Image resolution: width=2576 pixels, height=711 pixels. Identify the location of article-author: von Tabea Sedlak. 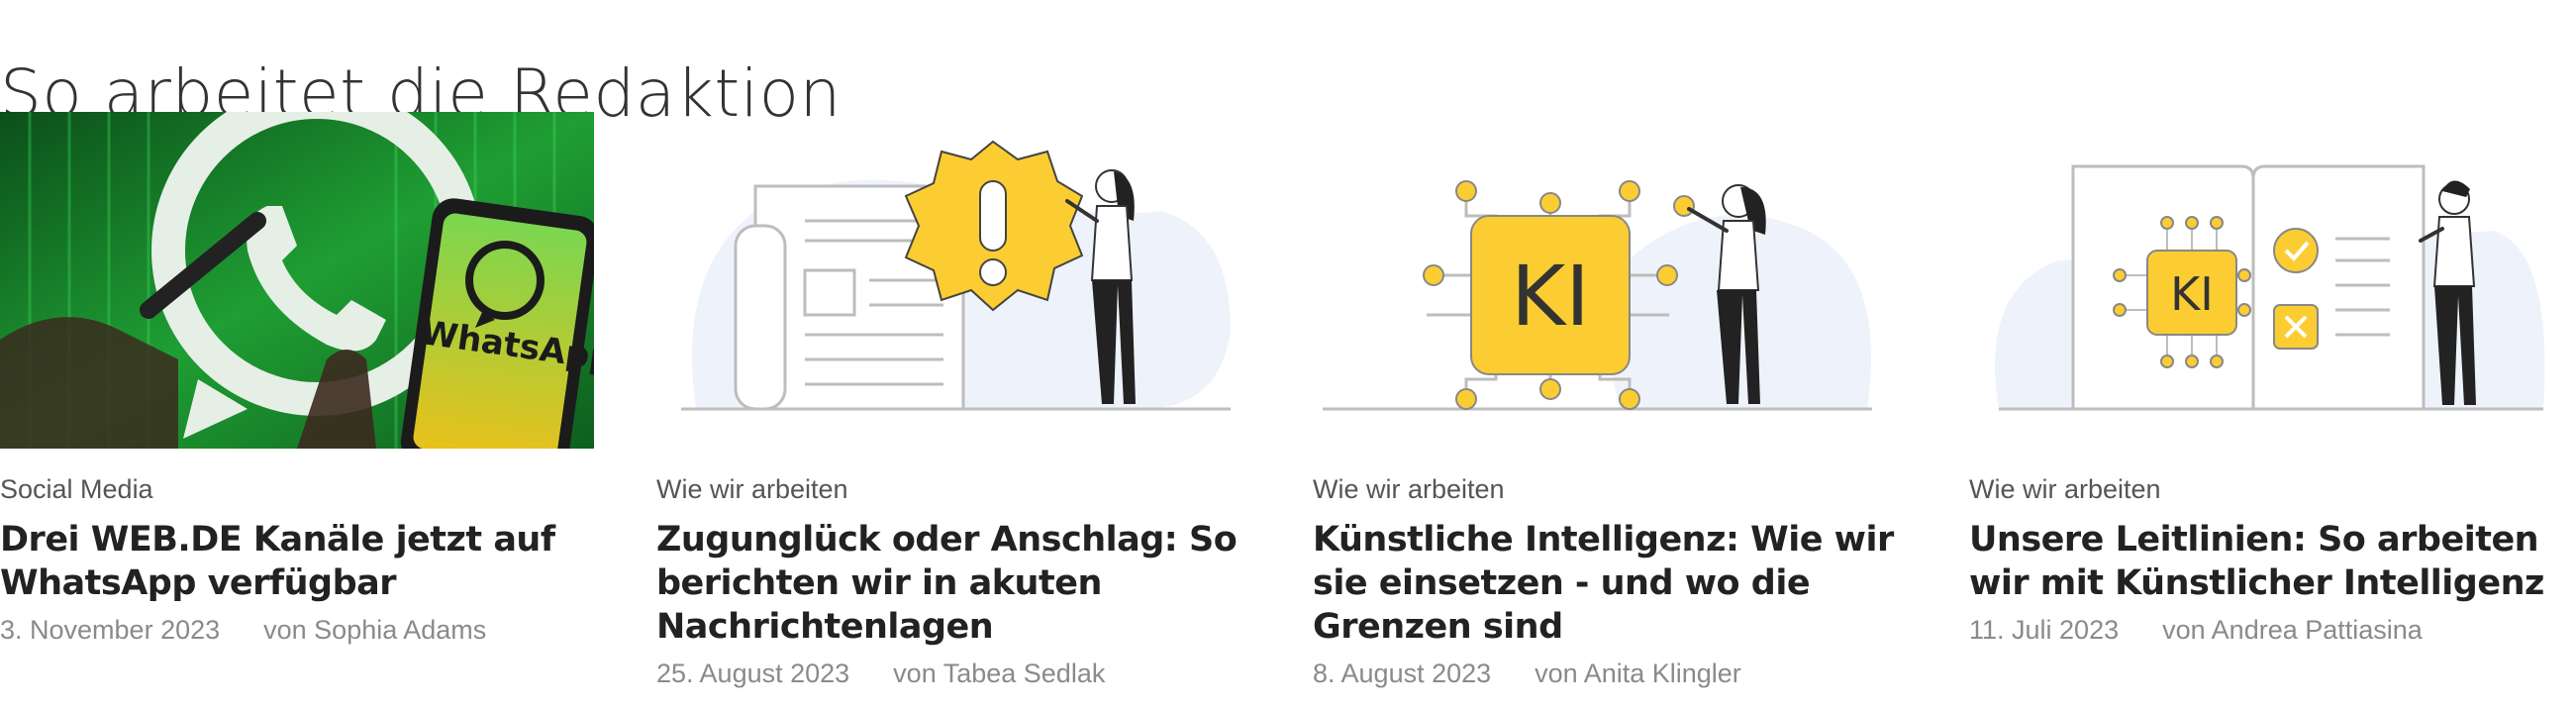
(1000, 673).